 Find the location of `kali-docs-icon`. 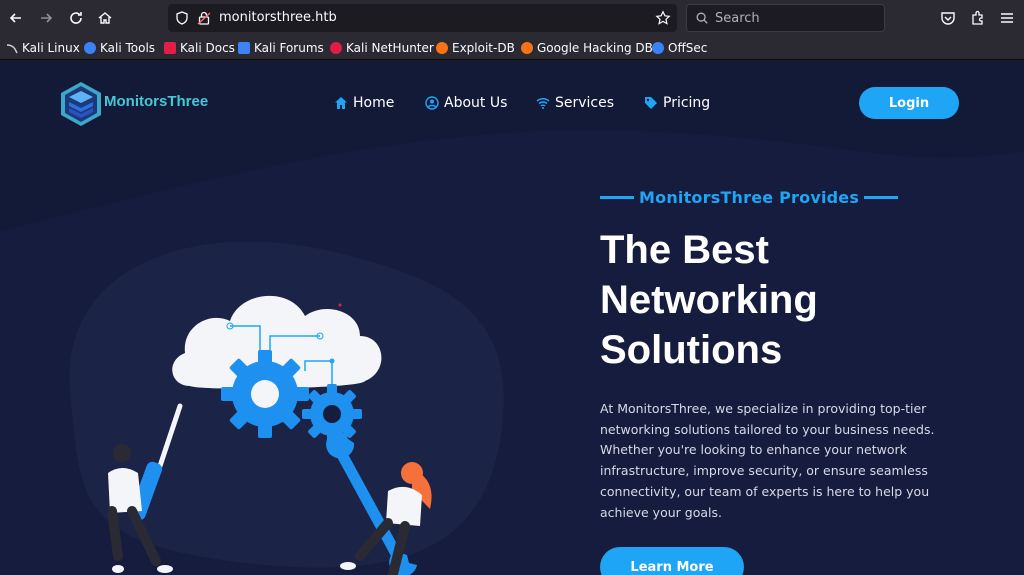

kali-docs-icon is located at coordinates (170, 48).